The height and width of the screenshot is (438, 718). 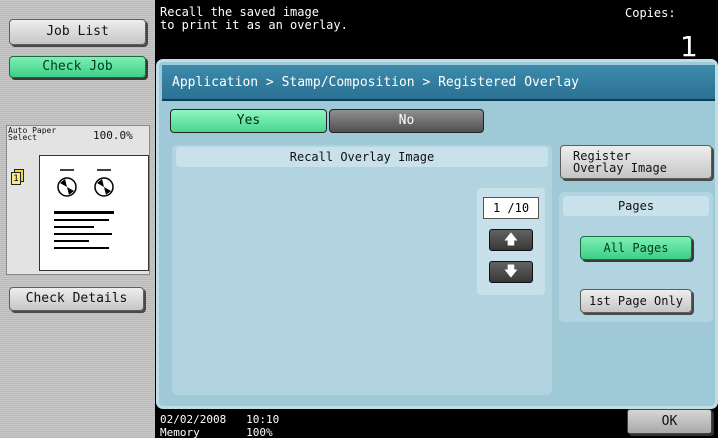 I want to click on pages-panel: Pages All Pages 1st Page Only, so click(x=636, y=257).